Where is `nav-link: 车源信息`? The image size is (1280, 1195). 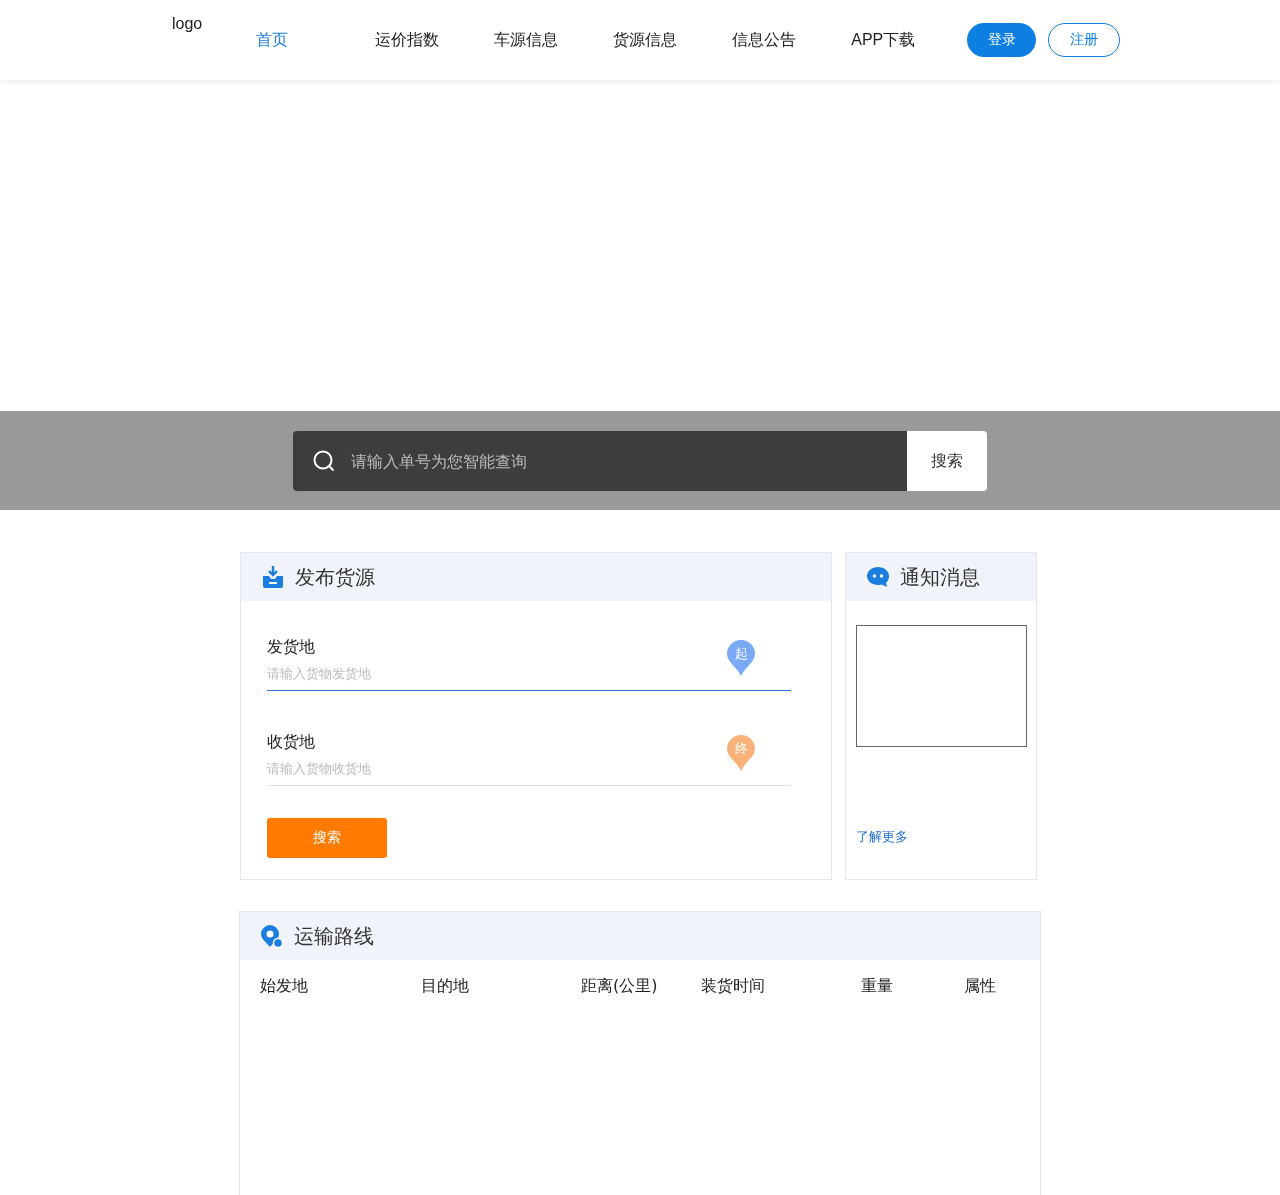 nav-link: 车源信息 is located at coordinates (554, 40).